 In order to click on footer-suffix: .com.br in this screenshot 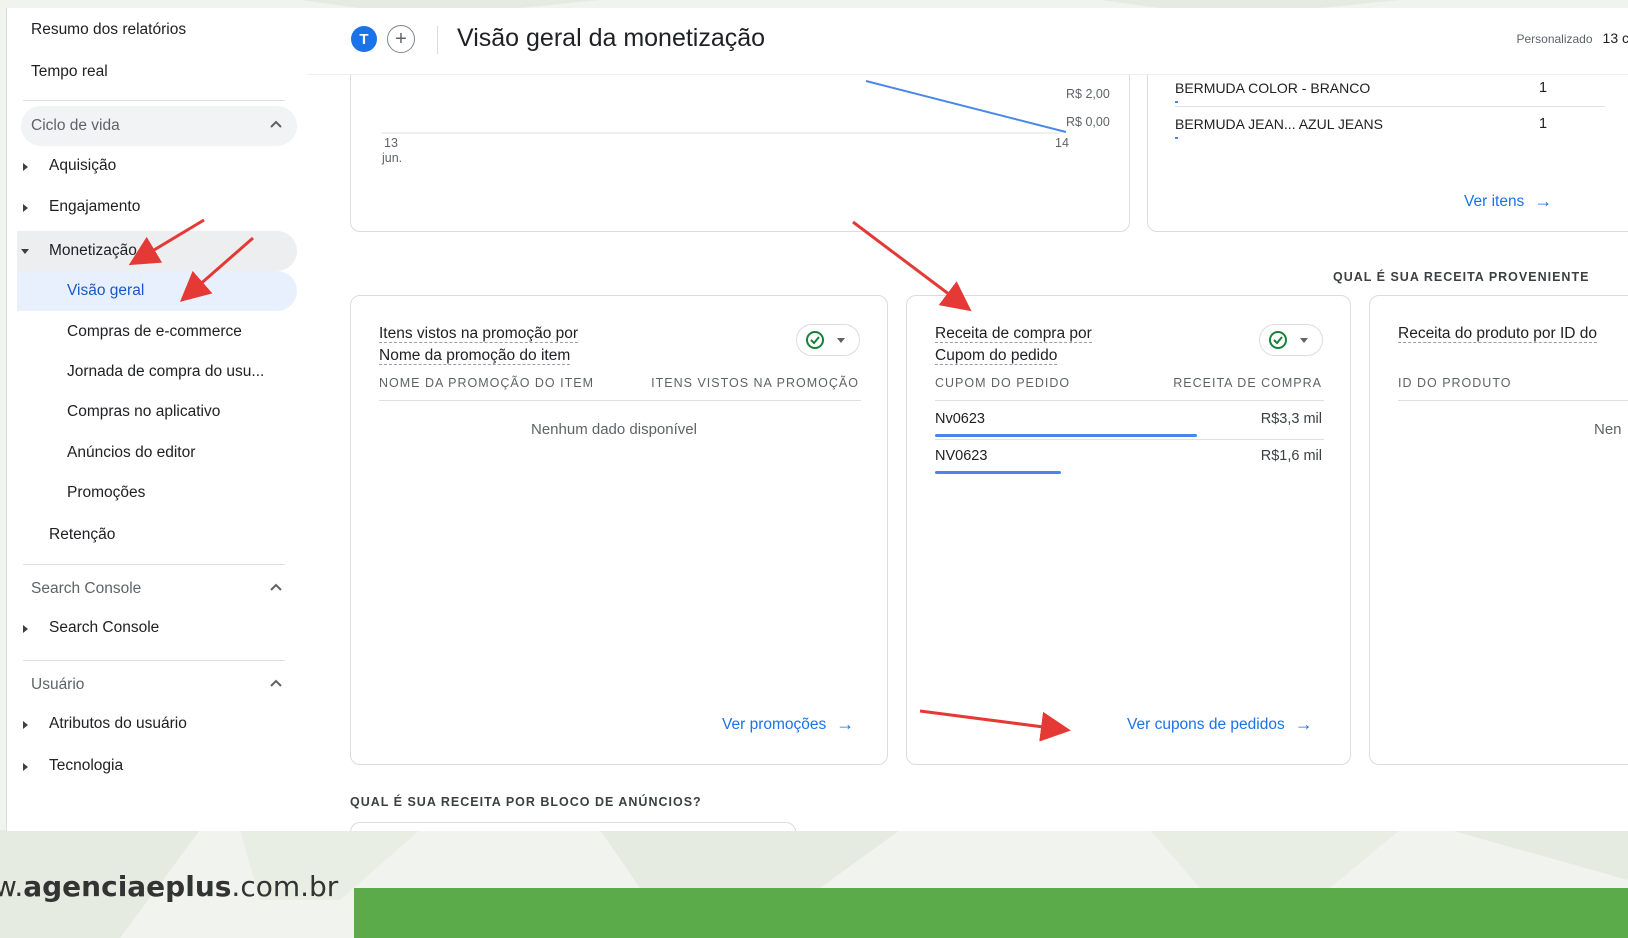, I will do `click(285, 886)`.